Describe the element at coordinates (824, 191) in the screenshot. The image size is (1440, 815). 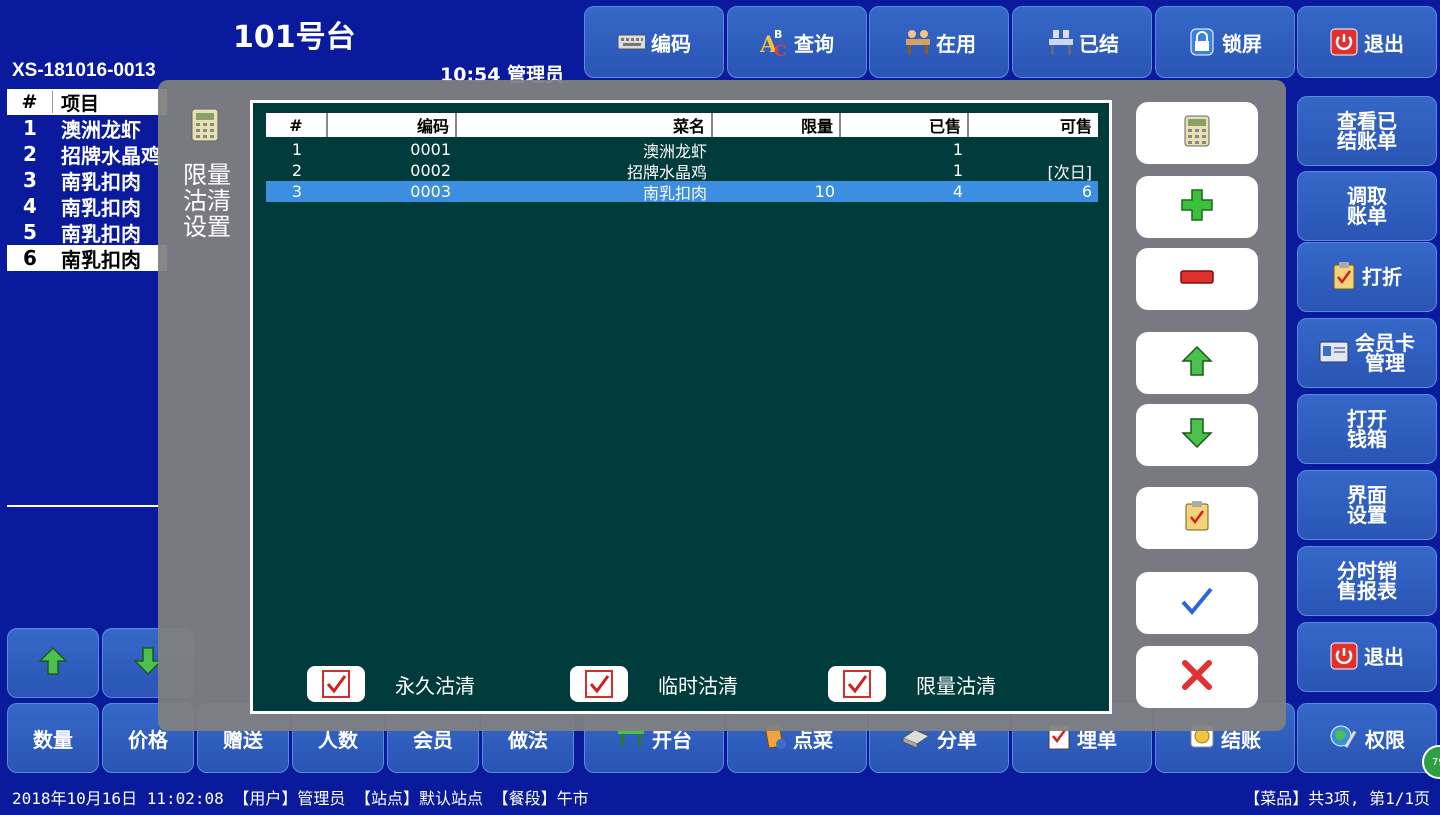
I see `cell-limit: 10` at that location.